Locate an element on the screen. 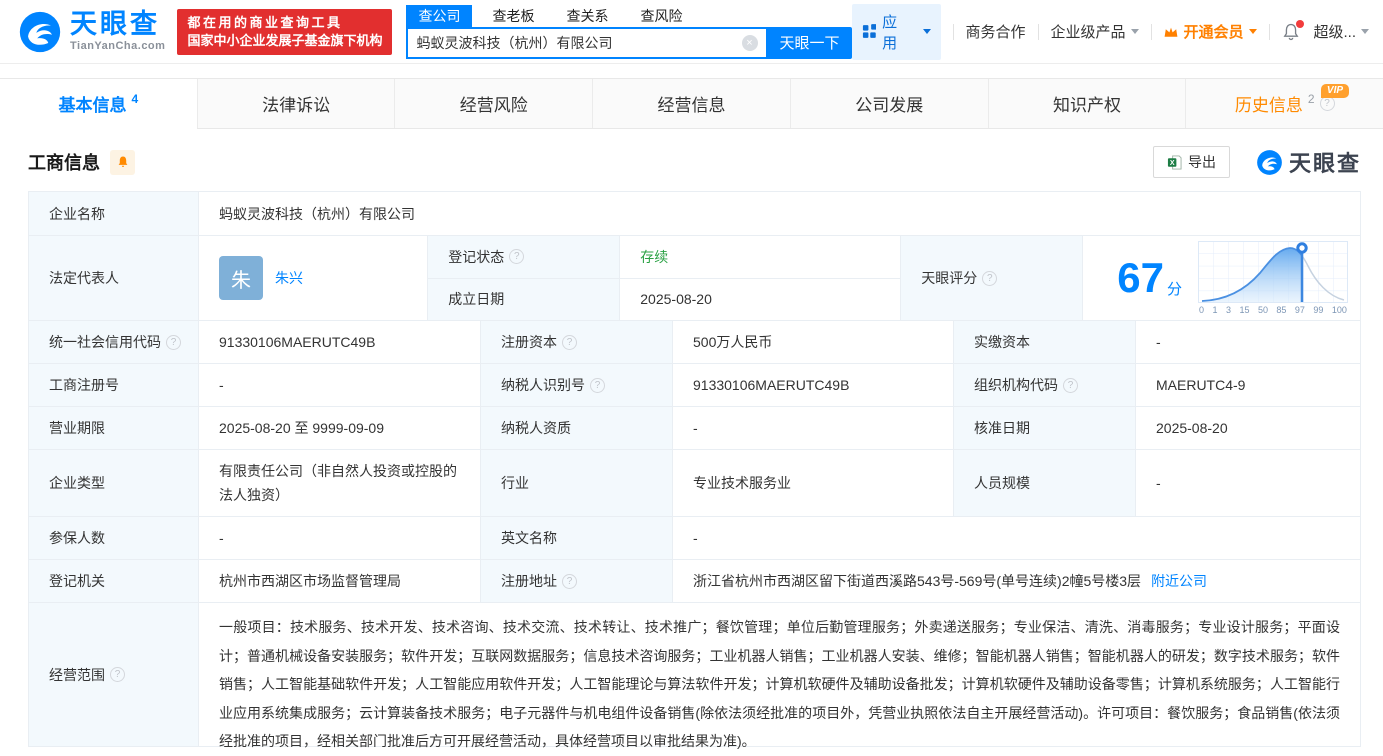 The image size is (1383, 756). nearby-companies-link: 附近公司 is located at coordinates (1179, 581).